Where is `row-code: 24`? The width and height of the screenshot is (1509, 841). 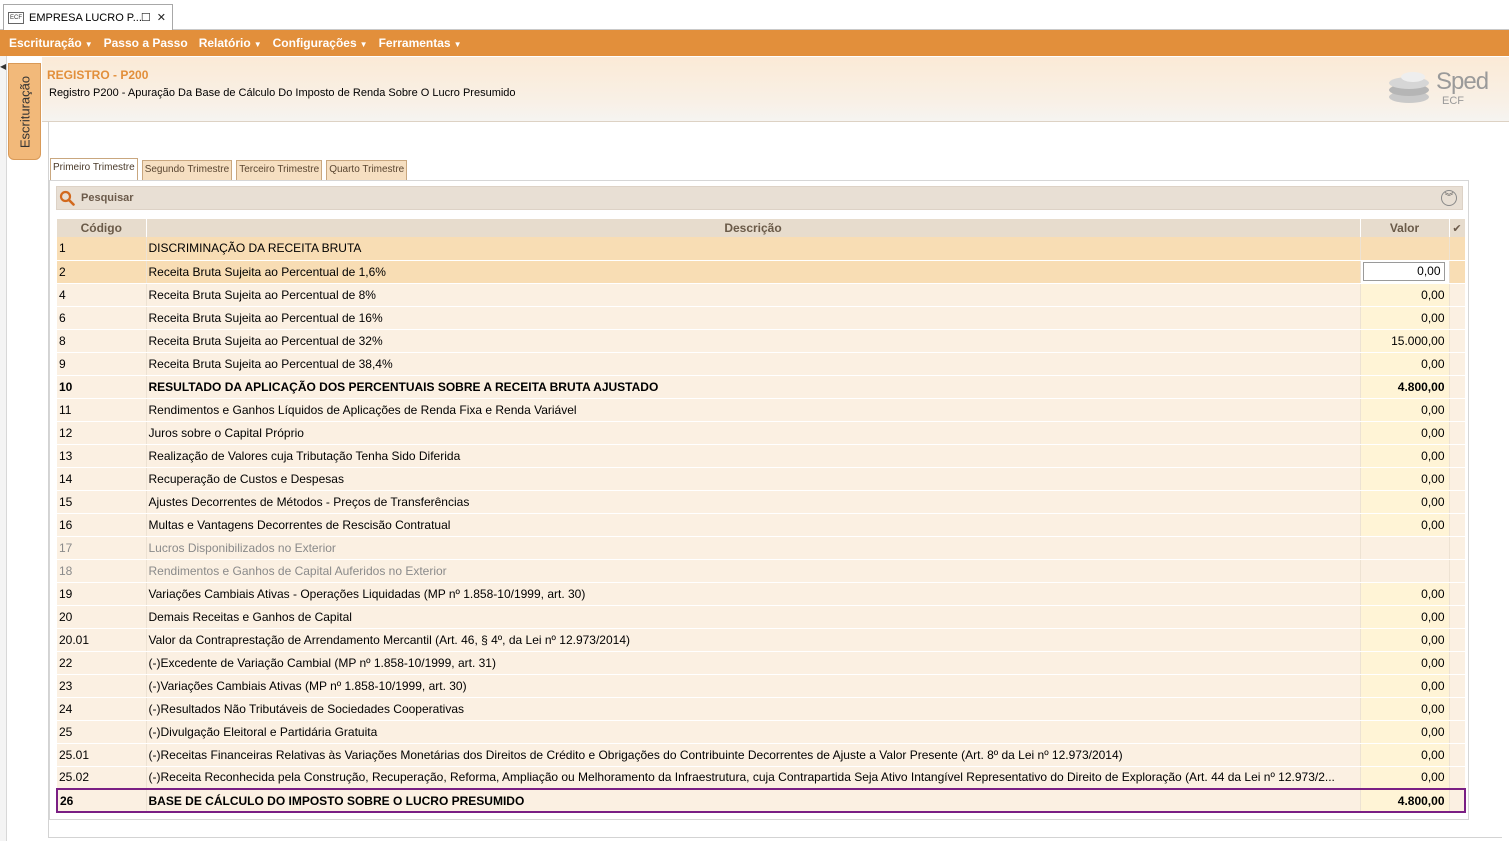 row-code: 24 is located at coordinates (102, 709).